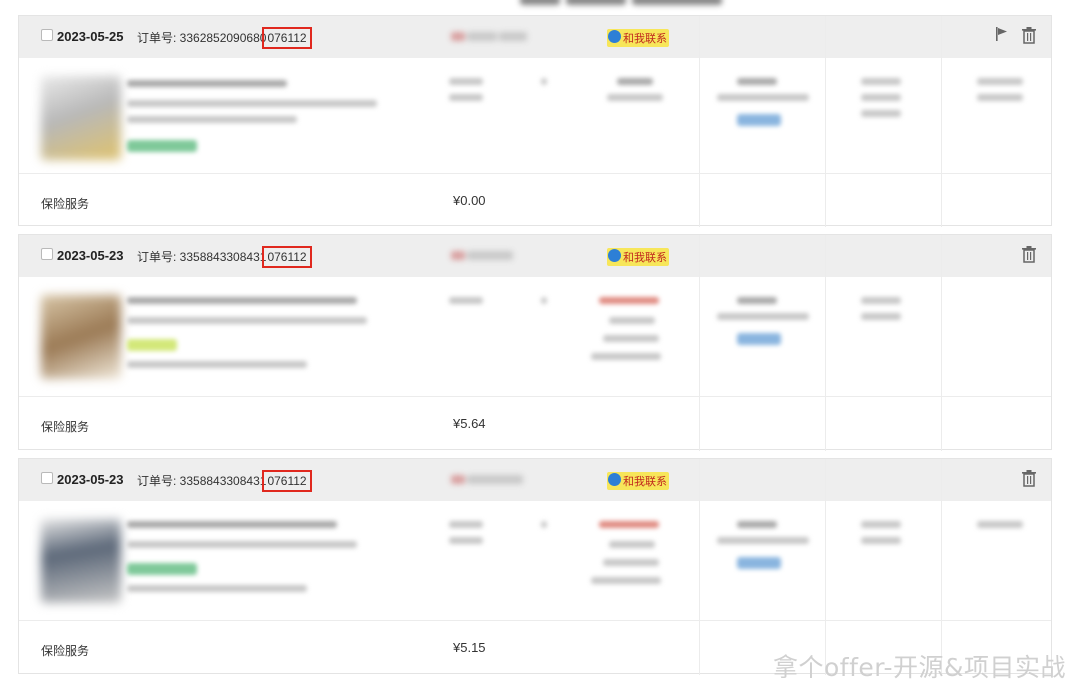  What do you see at coordinates (469, 423) in the screenshot?
I see `insurance-price: ¥5.64` at bounding box center [469, 423].